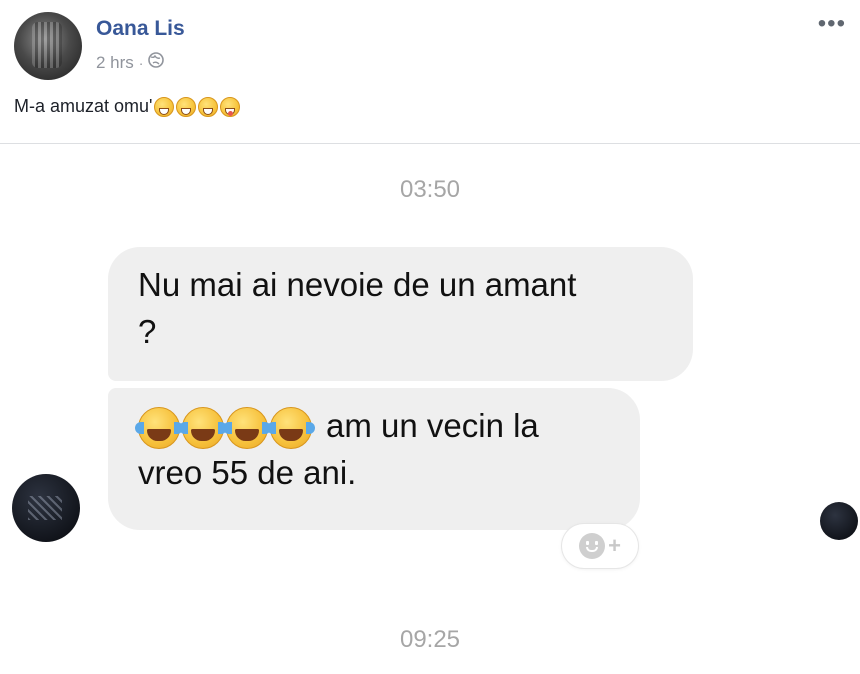 This screenshot has width=860, height=674. Describe the element at coordinates (357, 284) in the screenshot. I see `message-1-line1: Nu mai ai nevoie de un amant` at that location.